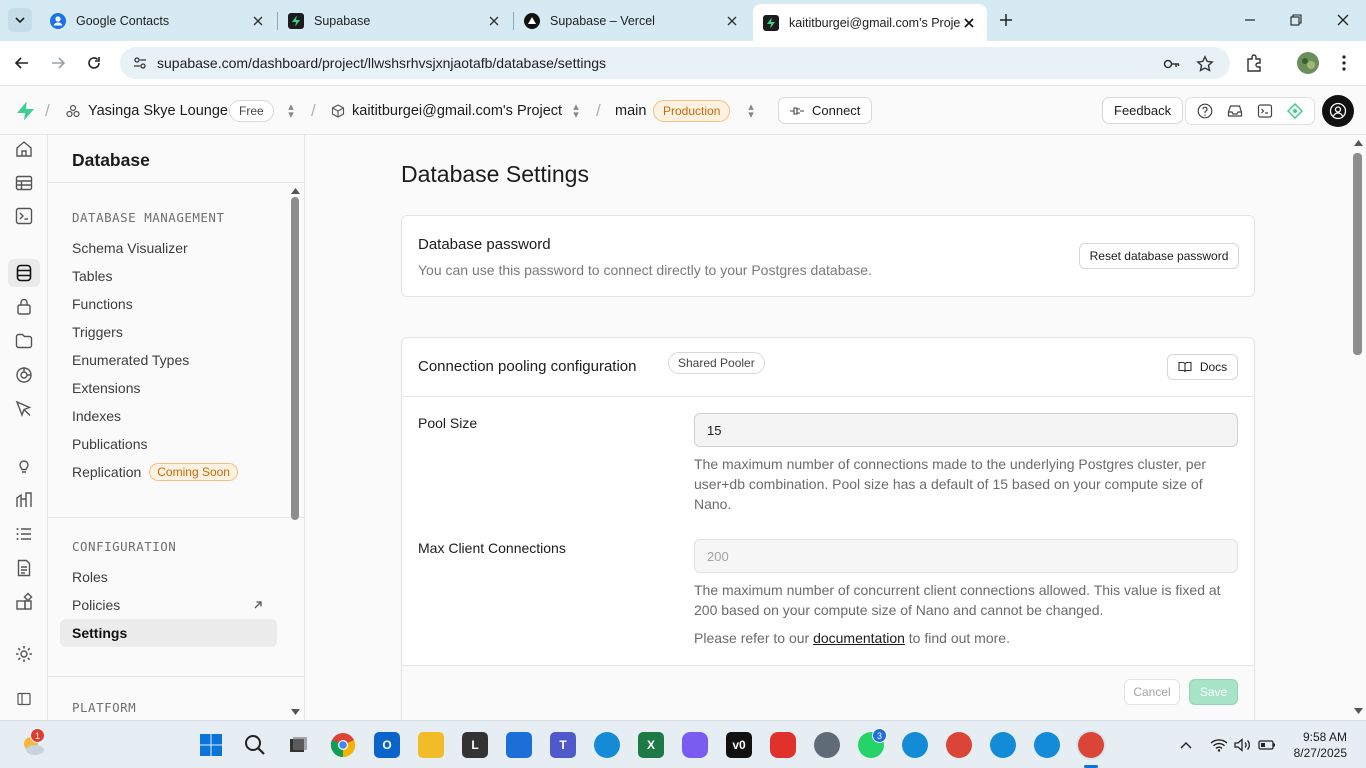  Describe the element at coordinates (966, 430) in the screenshot. I see `pool-size-input: 15` at that location.